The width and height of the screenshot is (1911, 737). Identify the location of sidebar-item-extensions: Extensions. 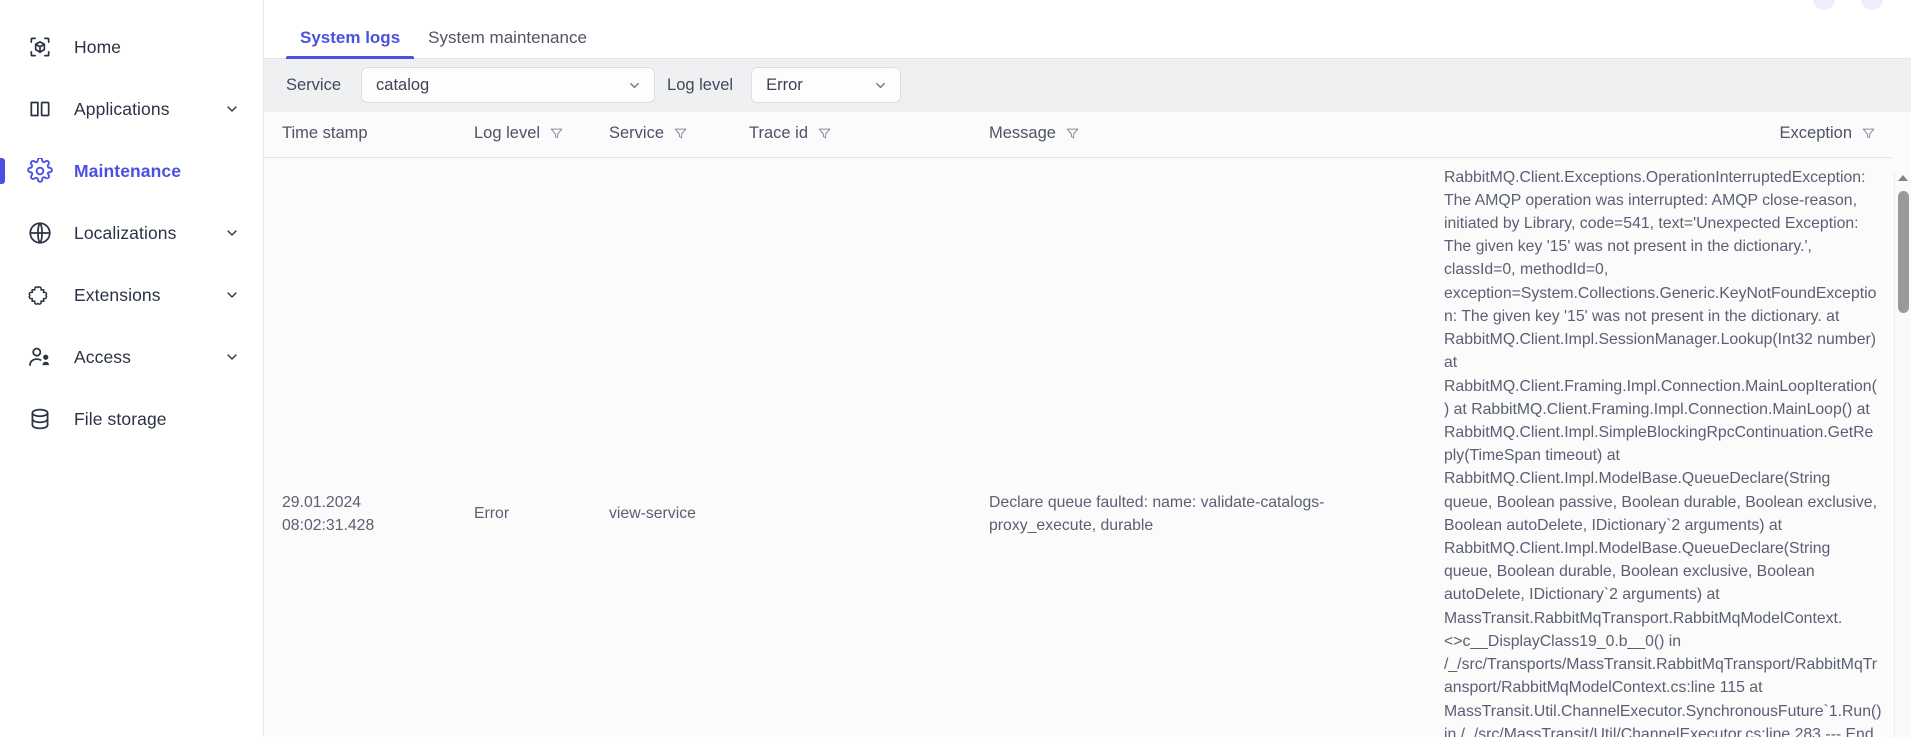
(131, 295).